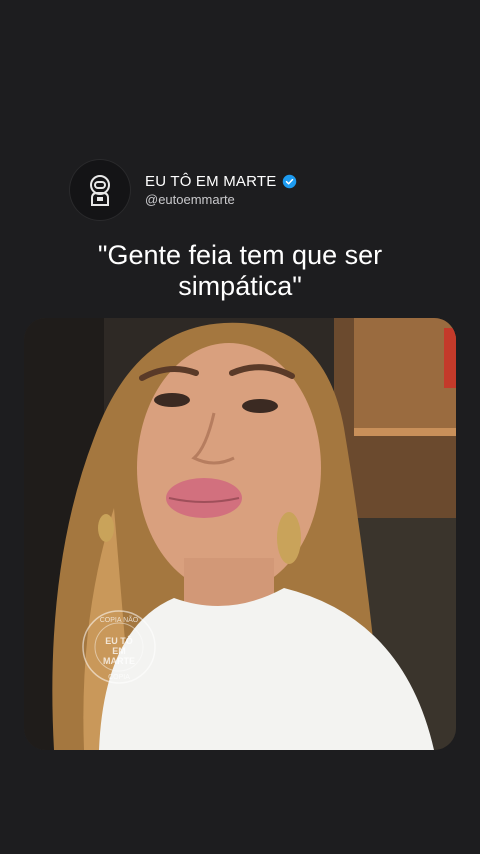  I want to click on profile-display-name: EU TÔ EM MARTE, so click(210, 181).